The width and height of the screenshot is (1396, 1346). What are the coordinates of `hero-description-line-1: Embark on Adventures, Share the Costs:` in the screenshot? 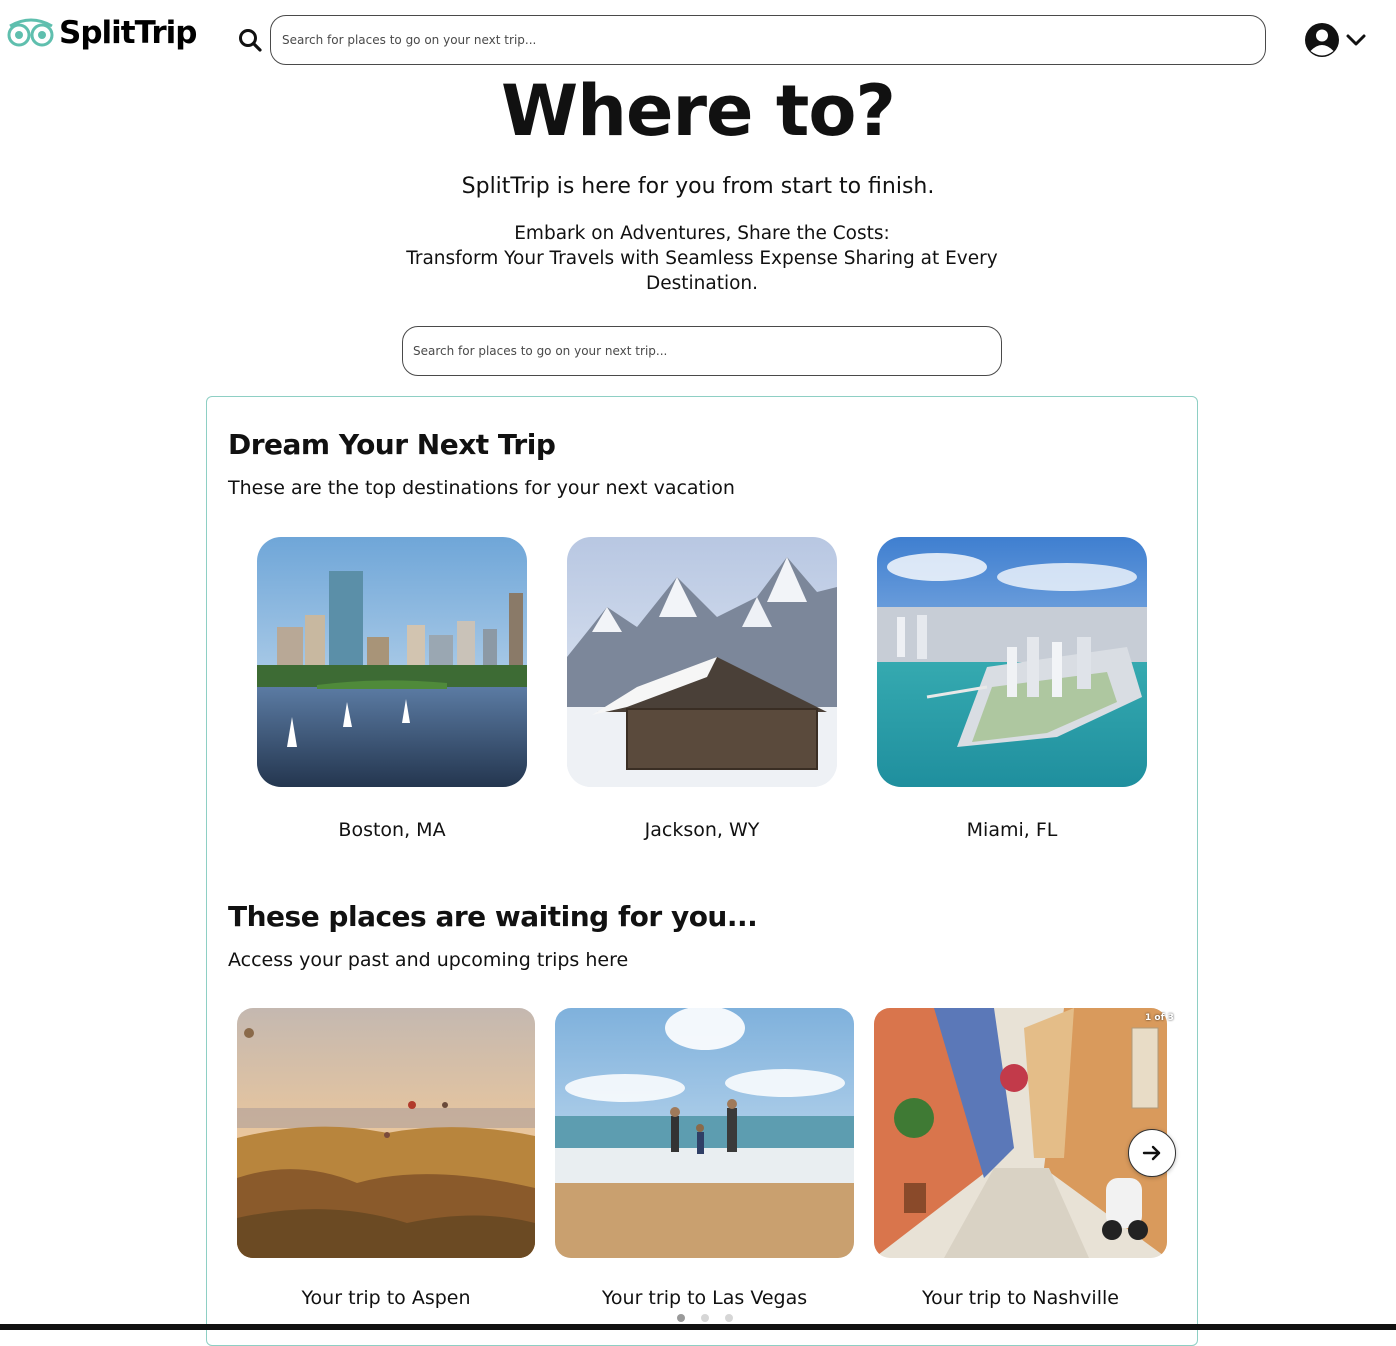 It's located at (702, 233).